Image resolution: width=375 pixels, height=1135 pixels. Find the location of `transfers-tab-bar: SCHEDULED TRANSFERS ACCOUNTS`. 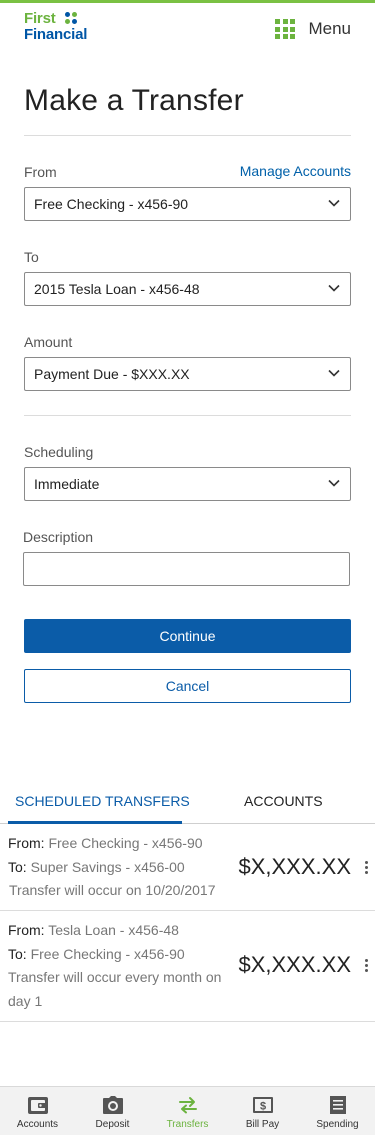

transfers-tab-bar: SCHEDULED TRANSFERS ACCOUNTS is located at coordinates (187, 804).